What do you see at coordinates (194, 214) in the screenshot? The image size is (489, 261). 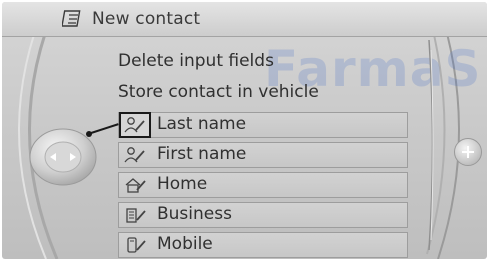 I see `field-label: Business` at bounding box center [194, 214].